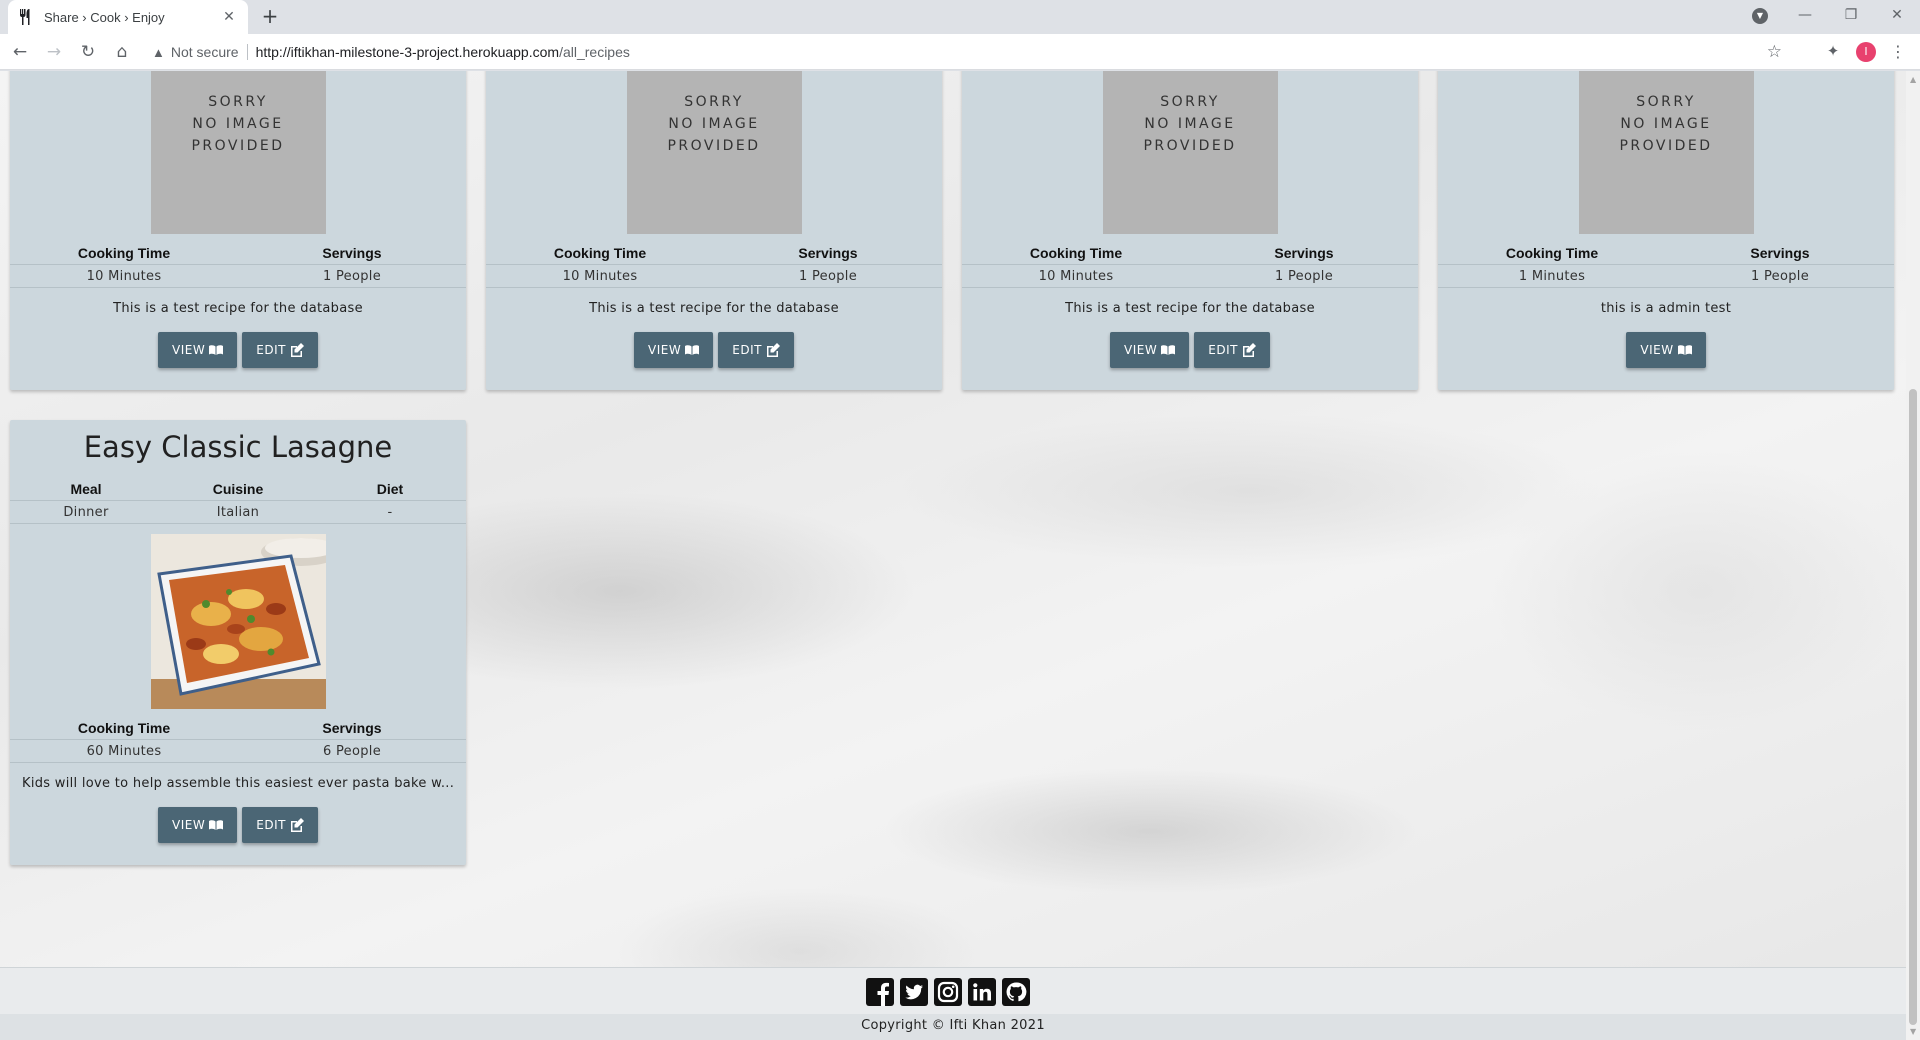  What do you see at coordinates (20, 52) in the screenshot?
I see `back-icon: ←` at bounding box center [20, 52].